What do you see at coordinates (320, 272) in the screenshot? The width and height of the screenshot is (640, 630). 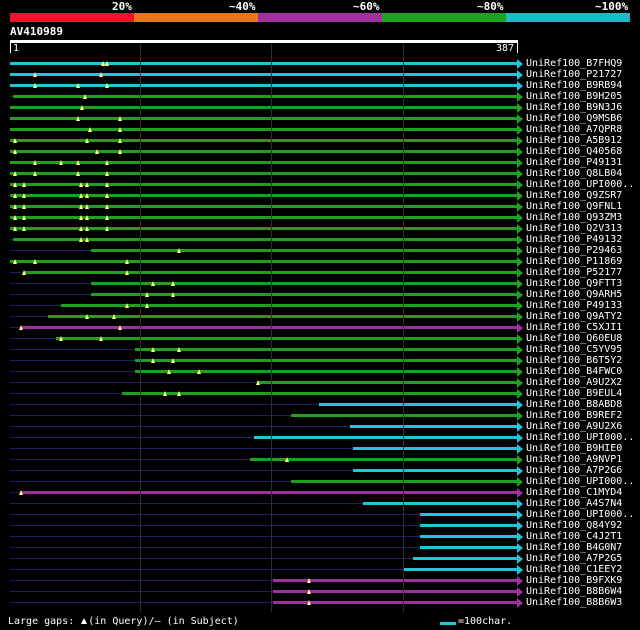 I see `hit-row: UniRef100_P52177` at bounding box center [320, 272].